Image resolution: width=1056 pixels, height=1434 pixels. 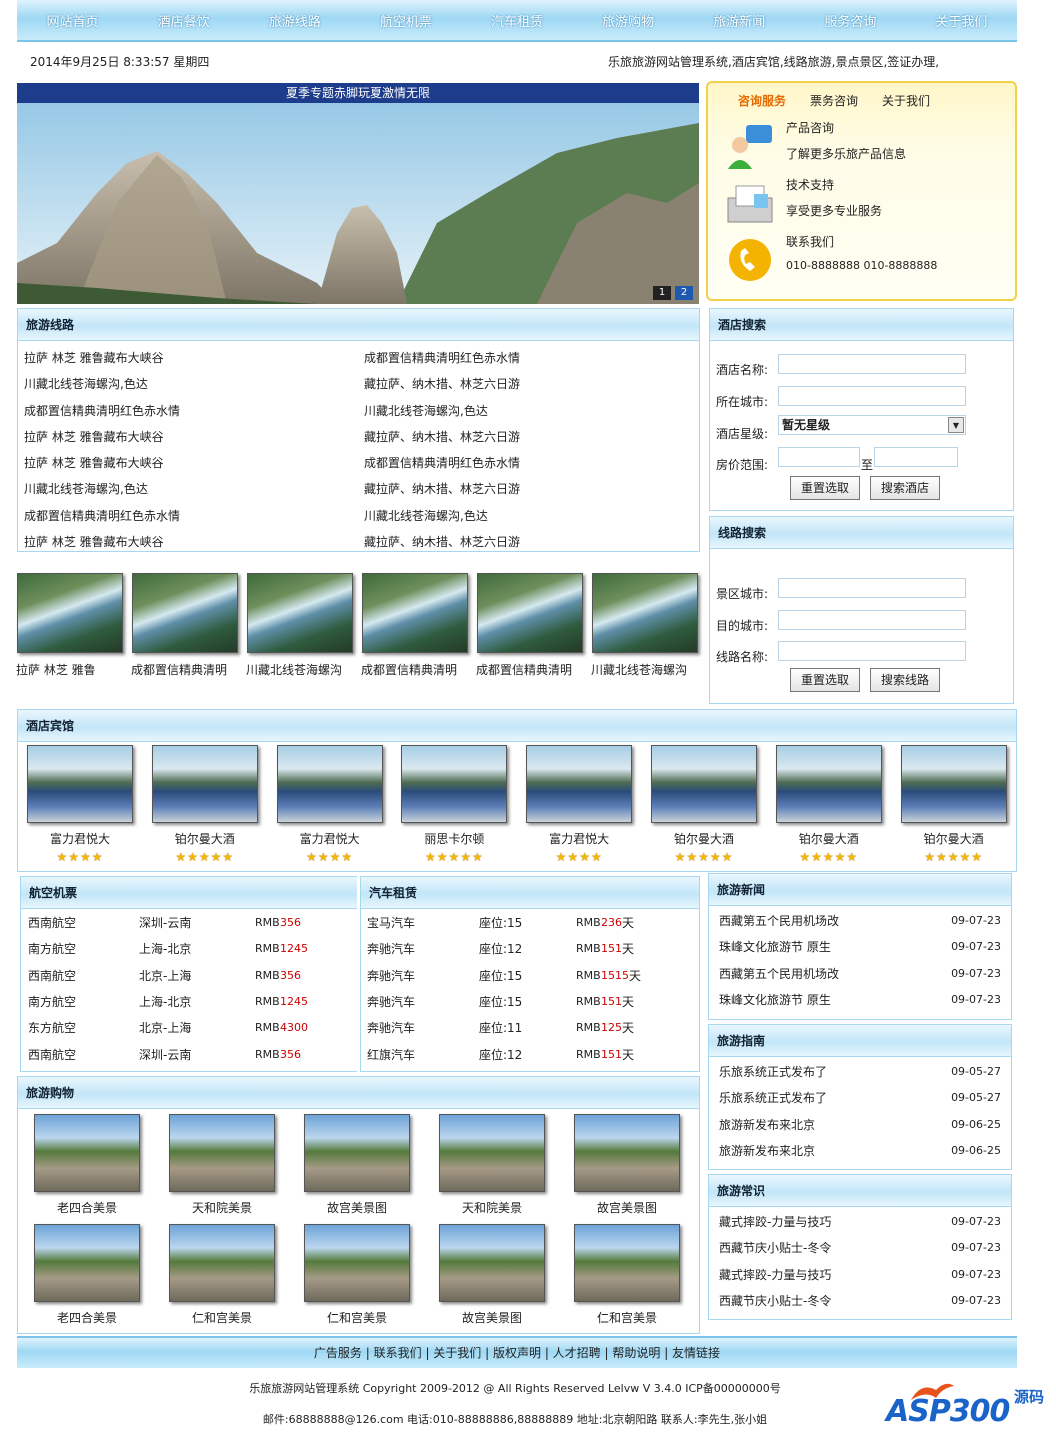 I want to click on hotel-reset-button: 重置选取, so click(x=825, y=488).